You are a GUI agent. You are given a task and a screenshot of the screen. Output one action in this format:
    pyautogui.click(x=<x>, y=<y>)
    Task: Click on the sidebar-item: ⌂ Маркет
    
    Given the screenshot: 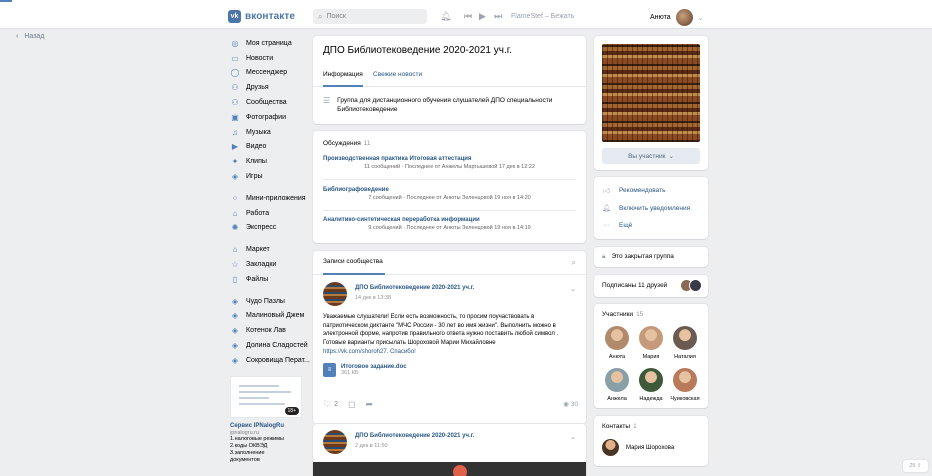 What is the action you would take?
    pyautogui.click(x=270, y=249)
    